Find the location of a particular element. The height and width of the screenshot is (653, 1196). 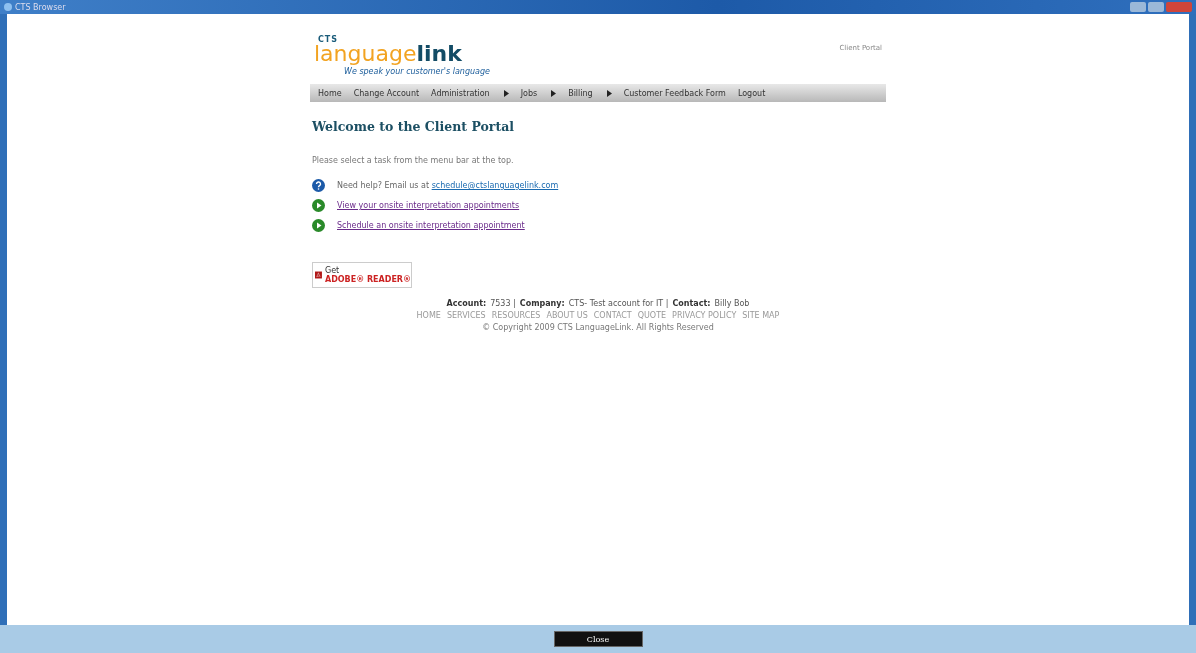

badge-text: Get is located at coordinates (332, 270).